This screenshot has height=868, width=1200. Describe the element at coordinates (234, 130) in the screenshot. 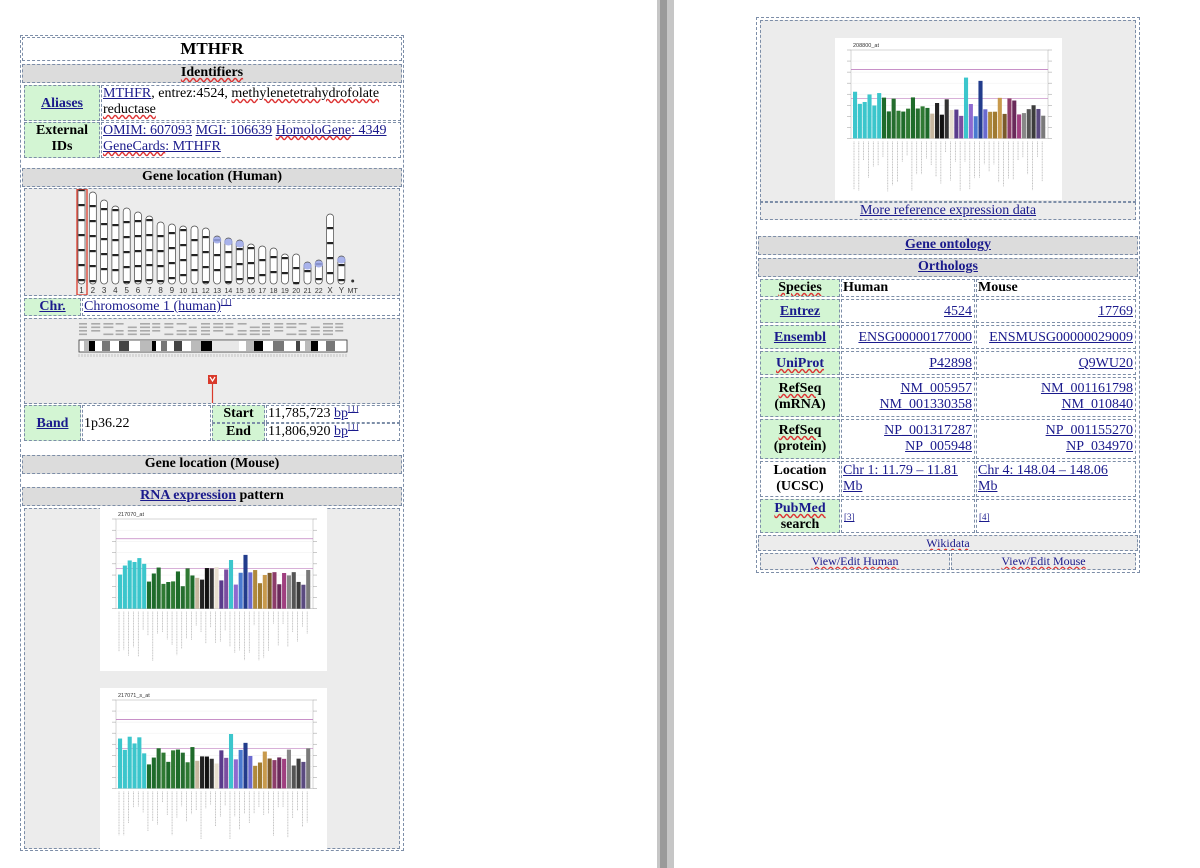

I see `mgi-link: MGI: 106639` at that location.